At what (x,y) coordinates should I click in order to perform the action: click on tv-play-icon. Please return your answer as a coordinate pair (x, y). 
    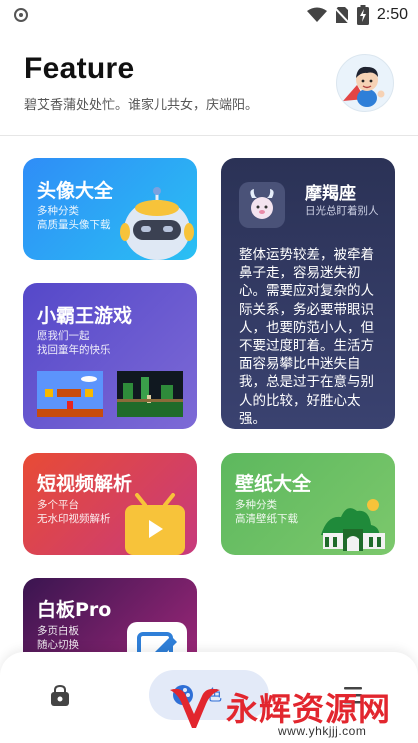
    Looking at the image, I should click on (155, 524).